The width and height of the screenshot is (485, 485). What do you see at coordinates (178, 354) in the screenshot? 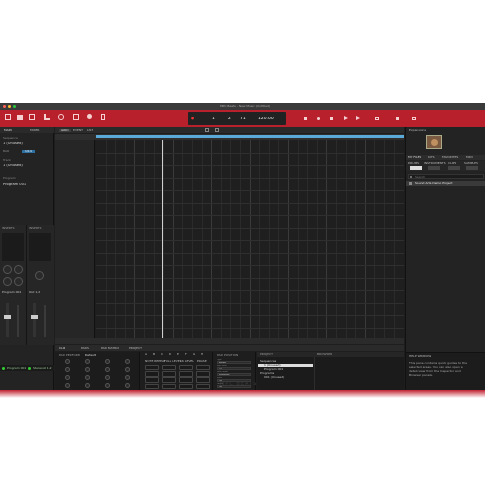
I see `pad-bank-e: E` at bounding box center [178, 354].